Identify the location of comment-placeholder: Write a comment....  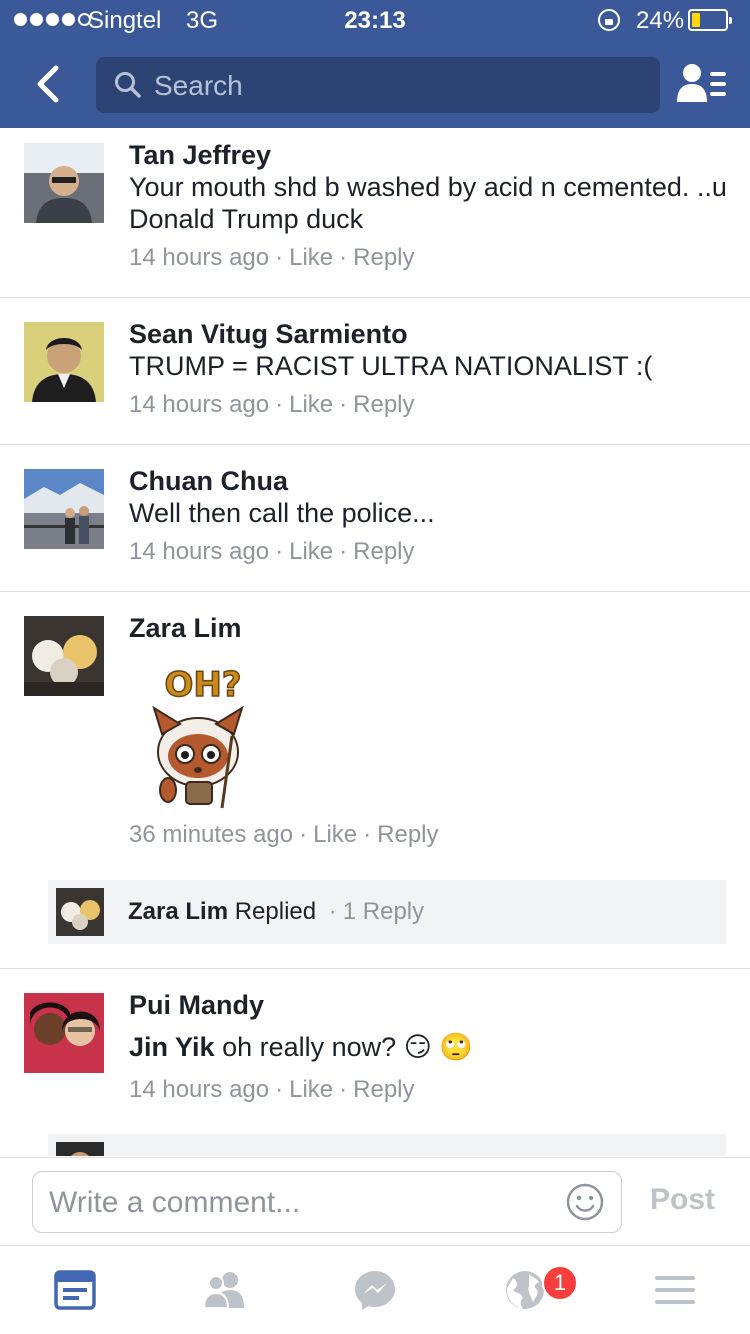
(175, 1202).